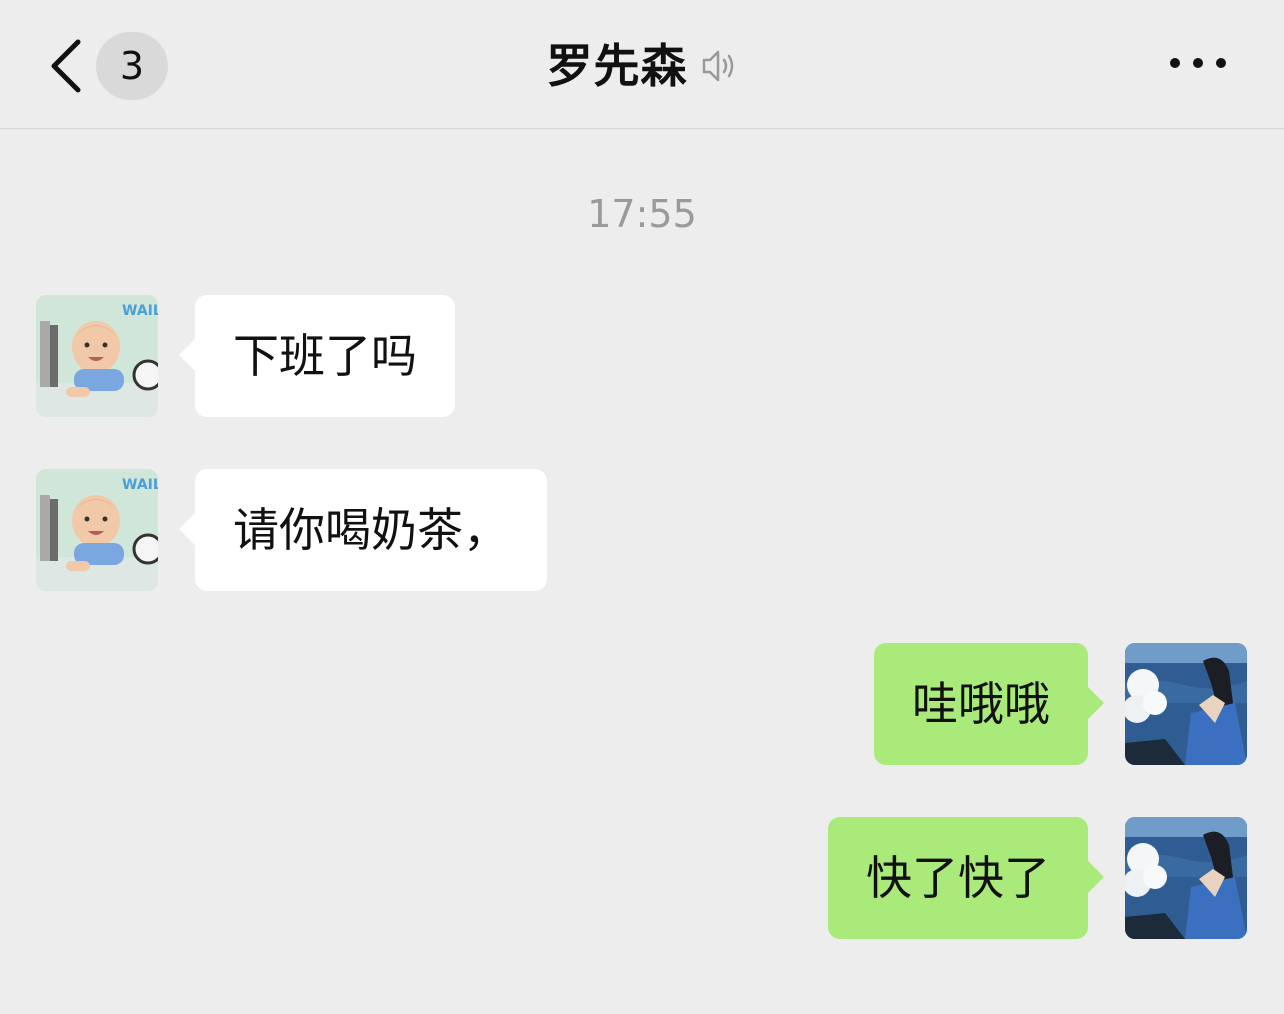  What do you see at coordinates (642, 214) in the screenshot?
I see `message-timestamp: 17:55` at bounding box center [642, 214].